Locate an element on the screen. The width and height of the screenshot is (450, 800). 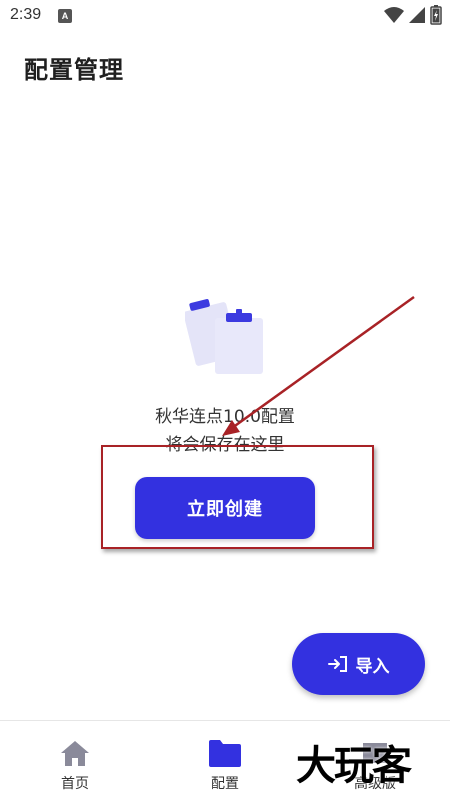
wifi-icon is located at coordinates (394, 15).